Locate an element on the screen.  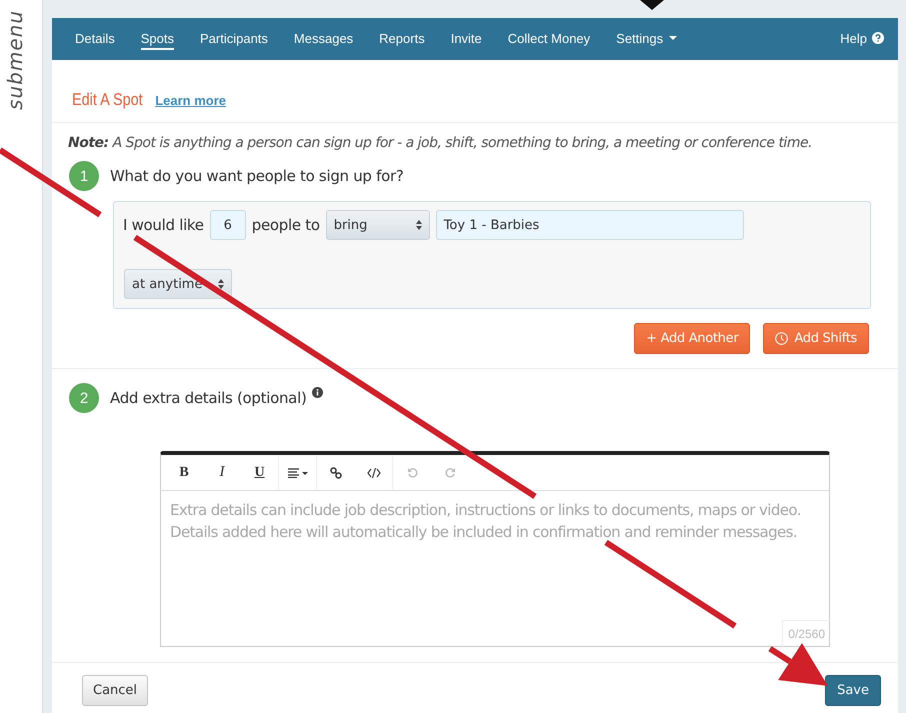
nav-tab: Collect Money is located at coordinates (549, 39).